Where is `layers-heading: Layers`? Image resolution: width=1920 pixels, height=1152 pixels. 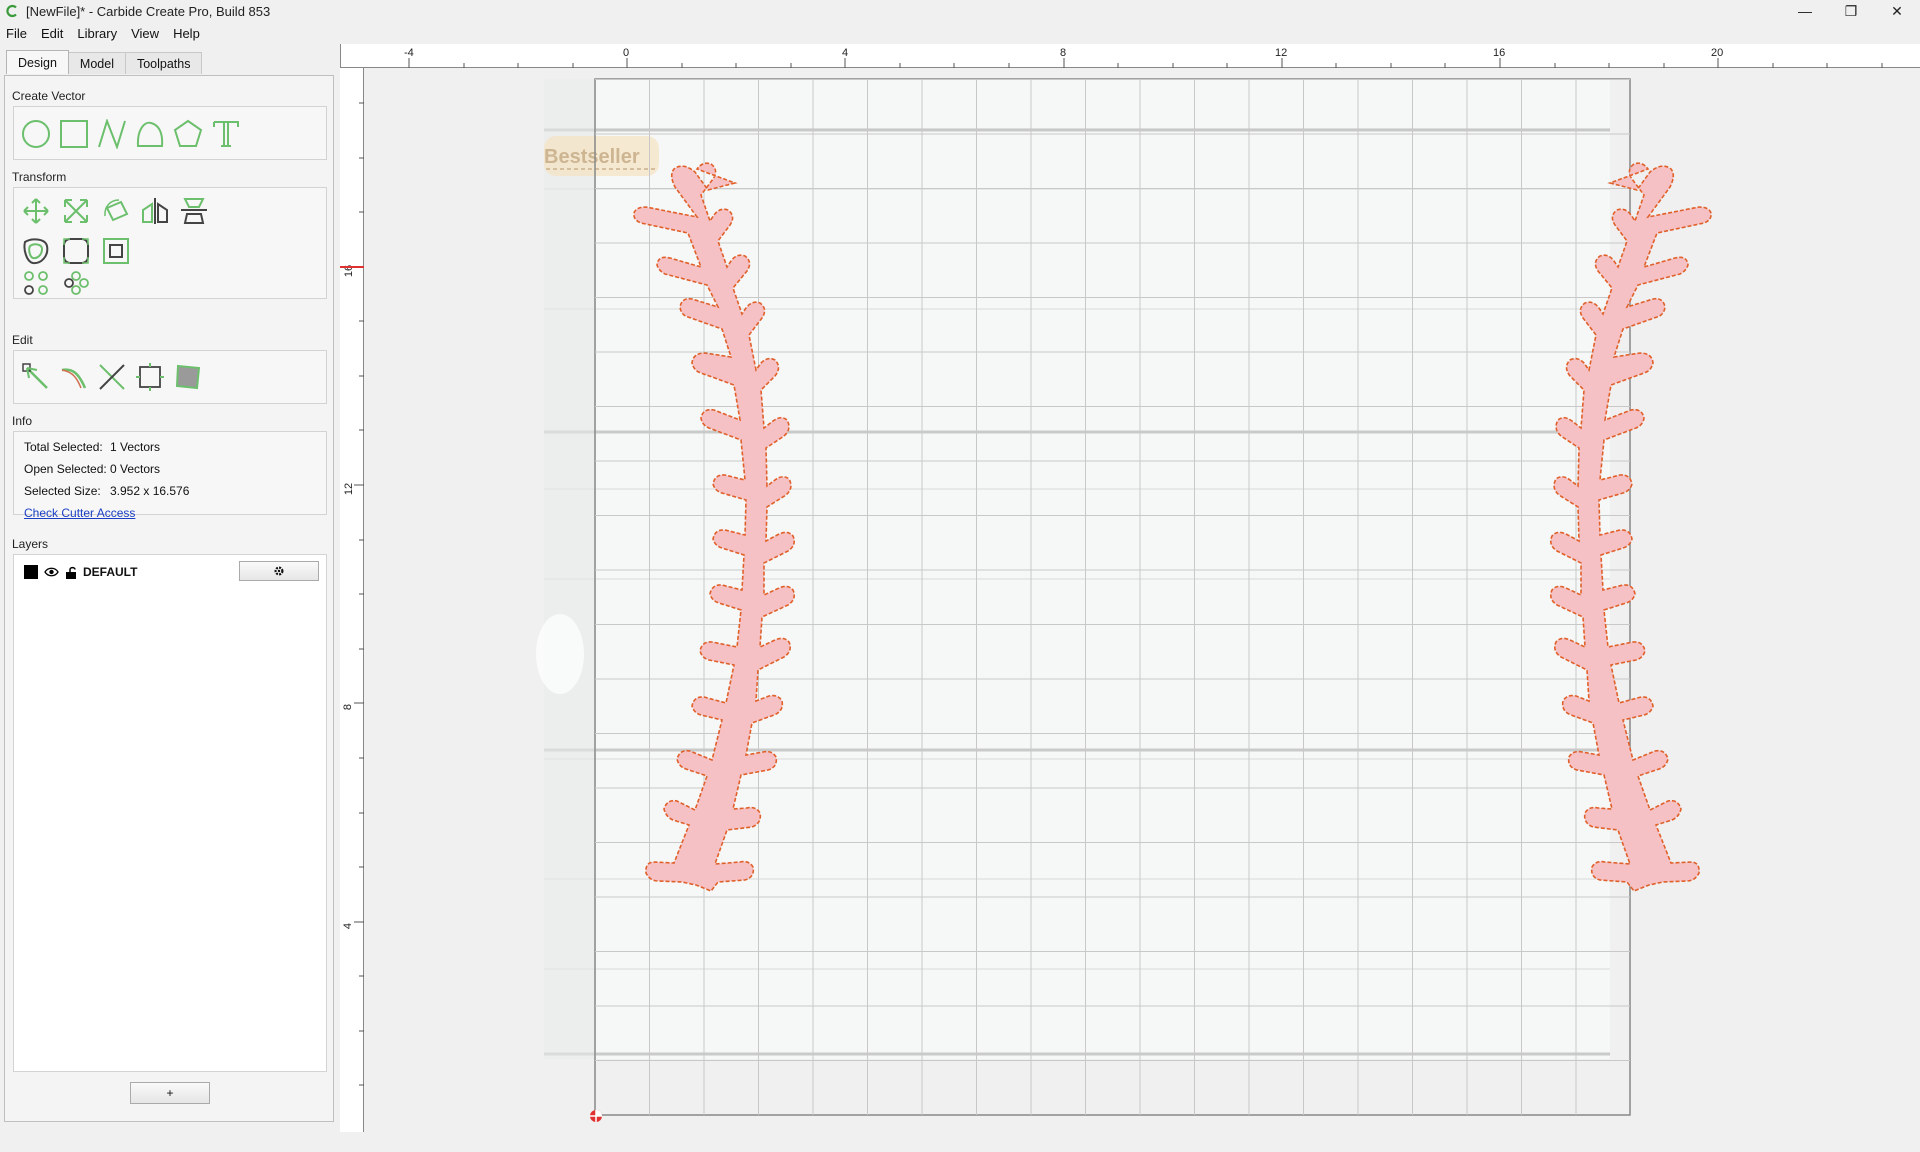
layers-heading: Layers is located at coordinates (30, 544).